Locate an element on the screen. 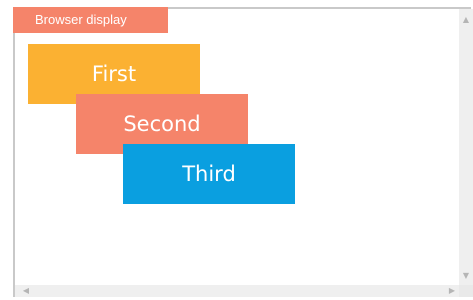  scroll-left-icon: ◀ is located at coordinates (26, 291).